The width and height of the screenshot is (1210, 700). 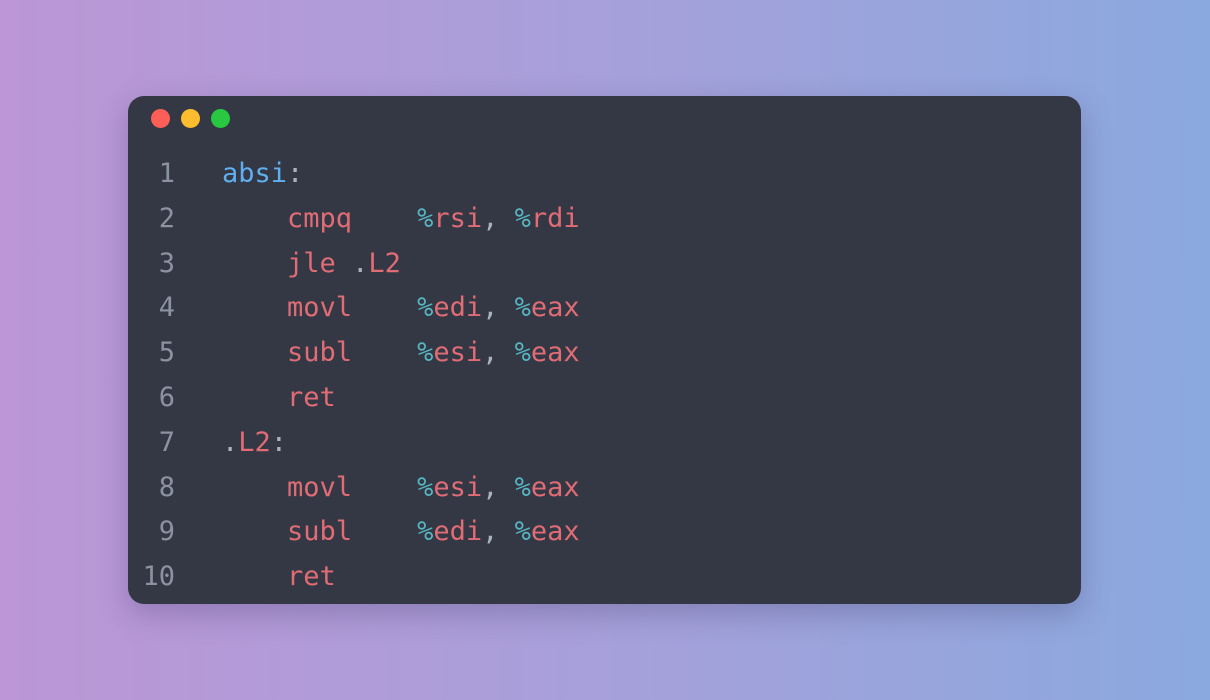 I want to click on line-number: 7, so click(x=166, y=442).